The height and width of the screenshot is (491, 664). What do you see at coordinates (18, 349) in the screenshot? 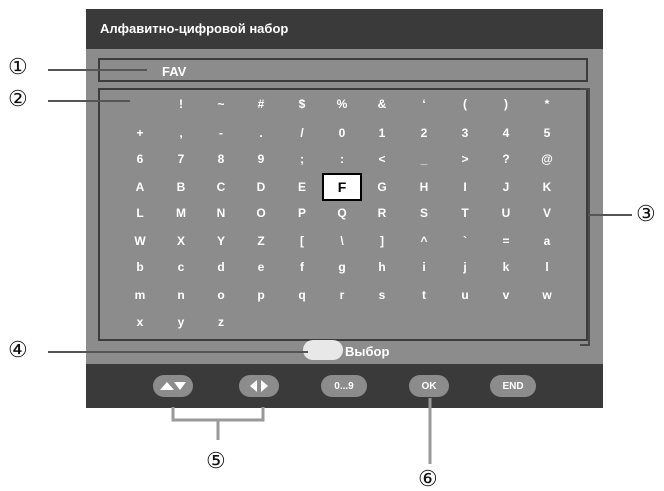
I see `callout-4: ④` at bounding box center [18, 349].